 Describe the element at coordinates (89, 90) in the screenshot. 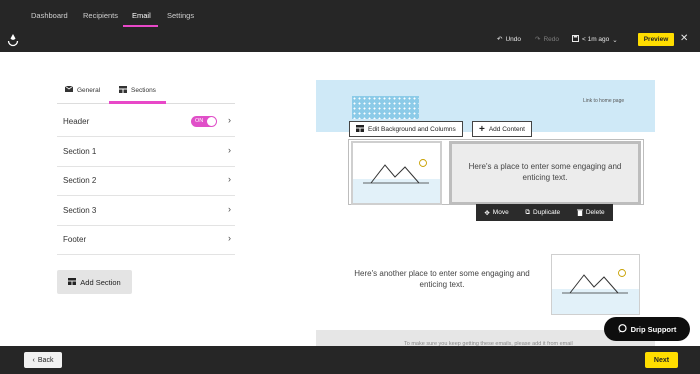

I see `tab-general-label: General` at that location.